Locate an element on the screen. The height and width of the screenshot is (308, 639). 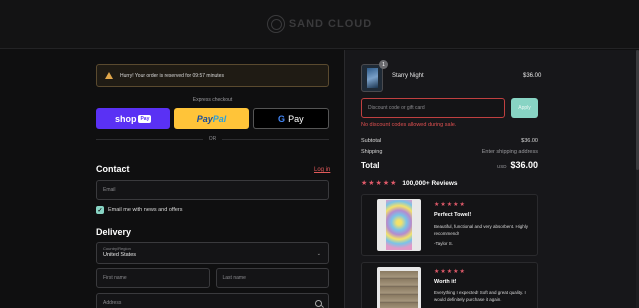
search-icon is located at coordinates (318, 303).